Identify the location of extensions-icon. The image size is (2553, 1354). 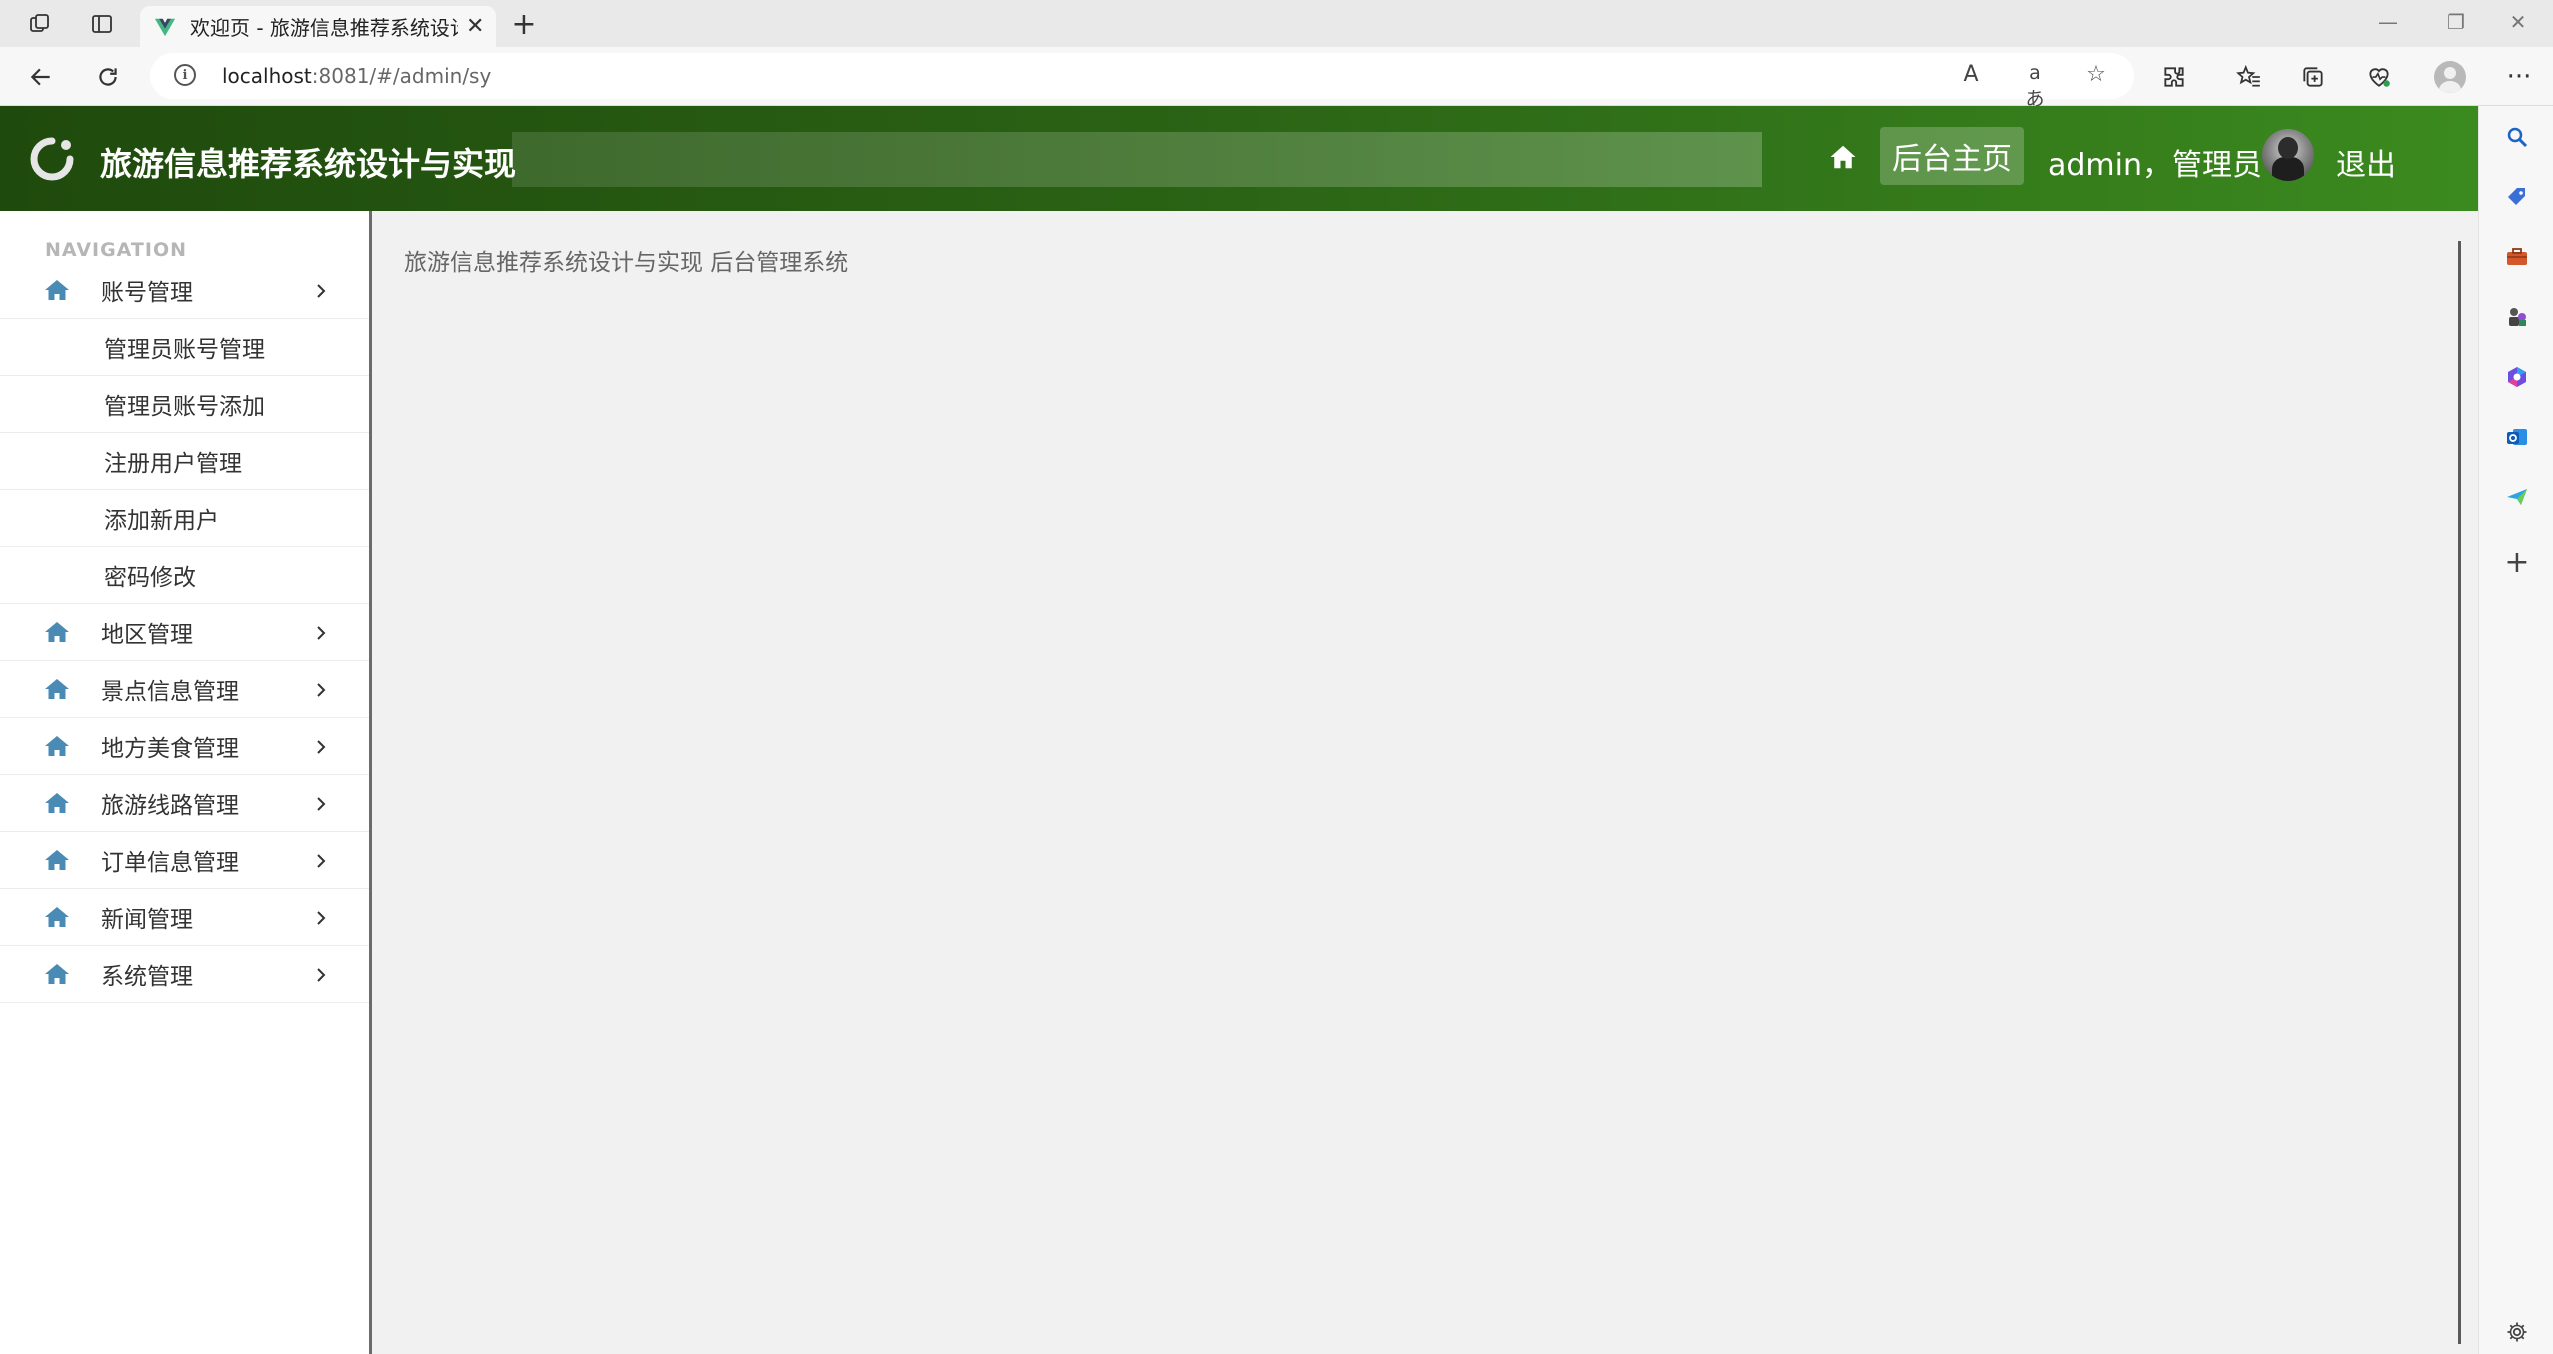
(2174, 77).